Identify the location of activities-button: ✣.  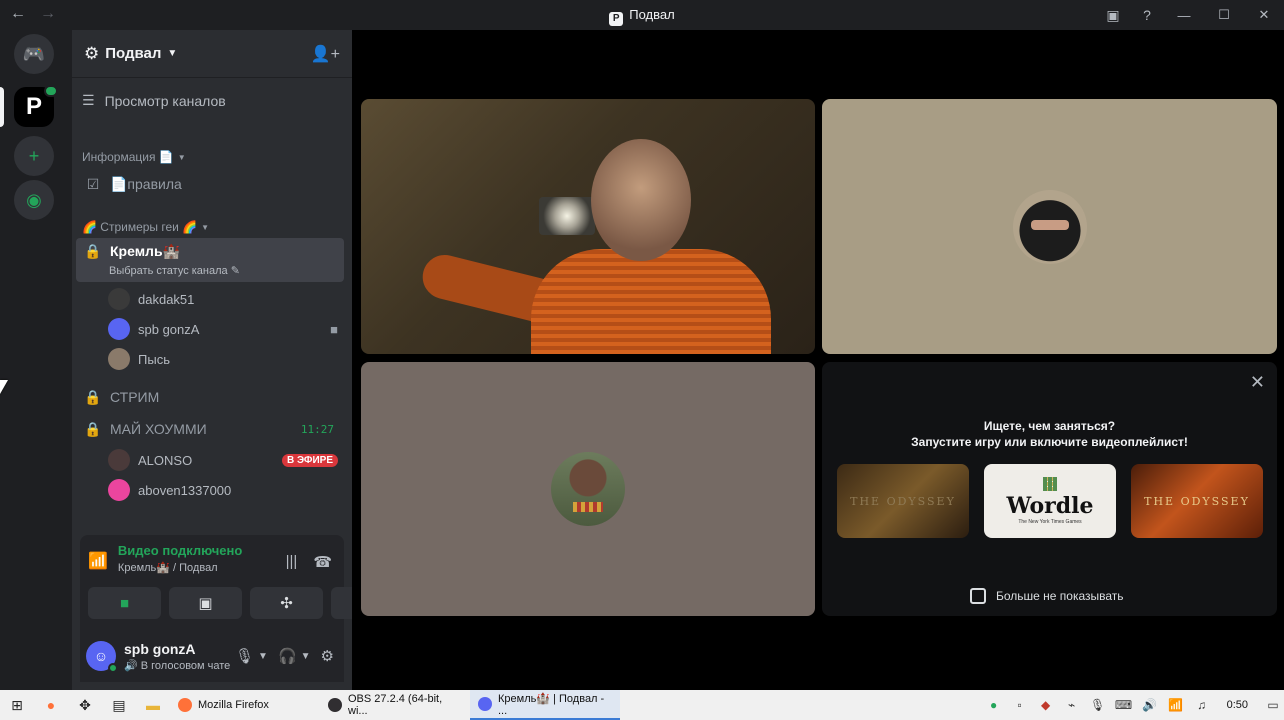
(286, 603).